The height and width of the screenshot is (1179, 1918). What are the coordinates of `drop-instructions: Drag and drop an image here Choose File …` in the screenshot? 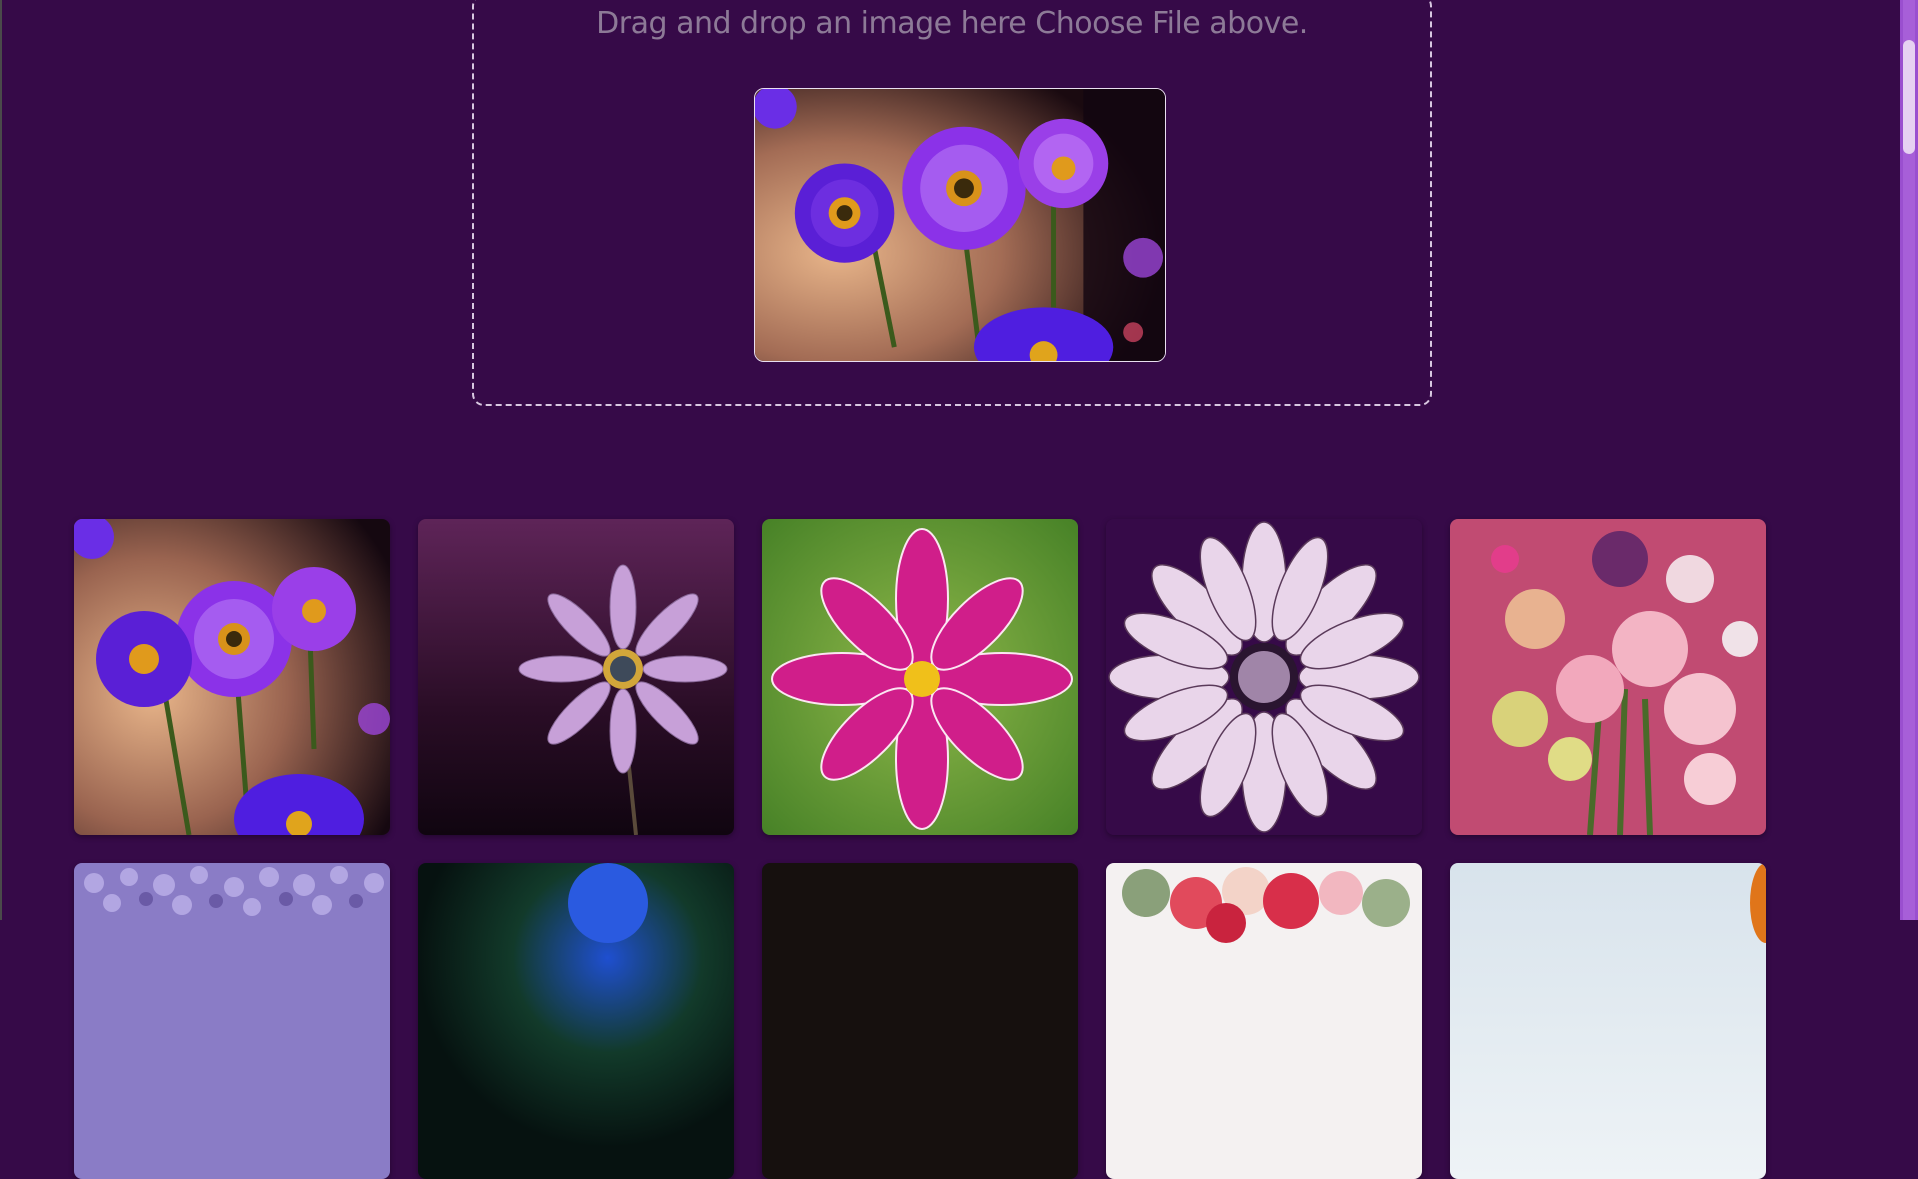 It's located at (952, 23).